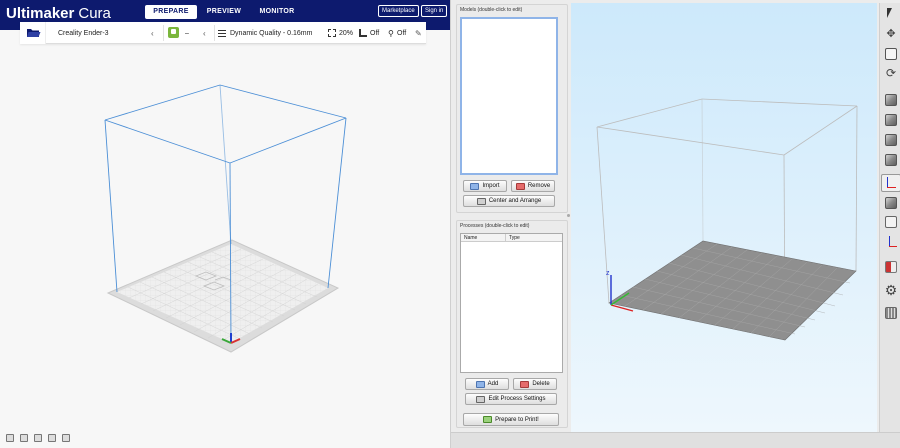 The image size is (900, 448). Describe the element at coordinates (226, 341) in the screenshot. I see `y-axis` at that location.